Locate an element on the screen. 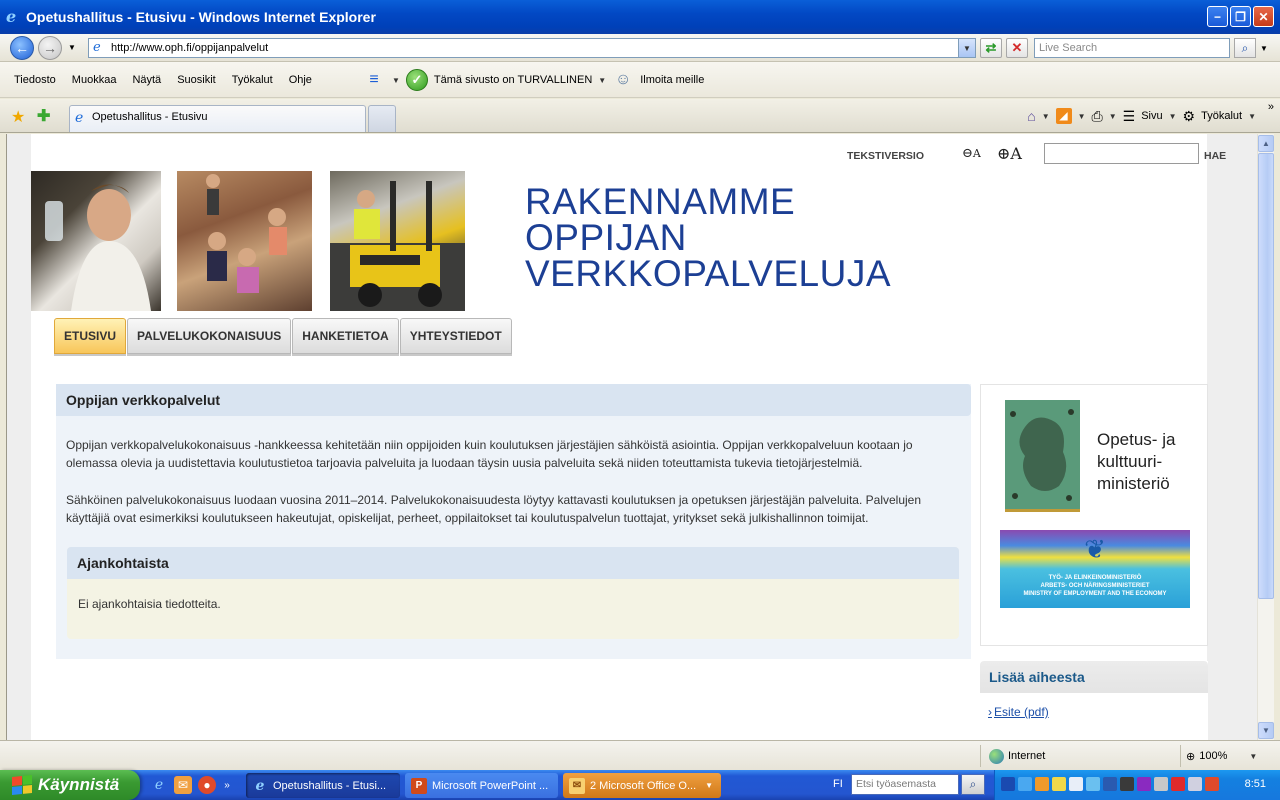 The width and height of the screenshot is (1280, 800). headline-line-3: VERKKOPALVELUJA is located at coordinates (708, 273).